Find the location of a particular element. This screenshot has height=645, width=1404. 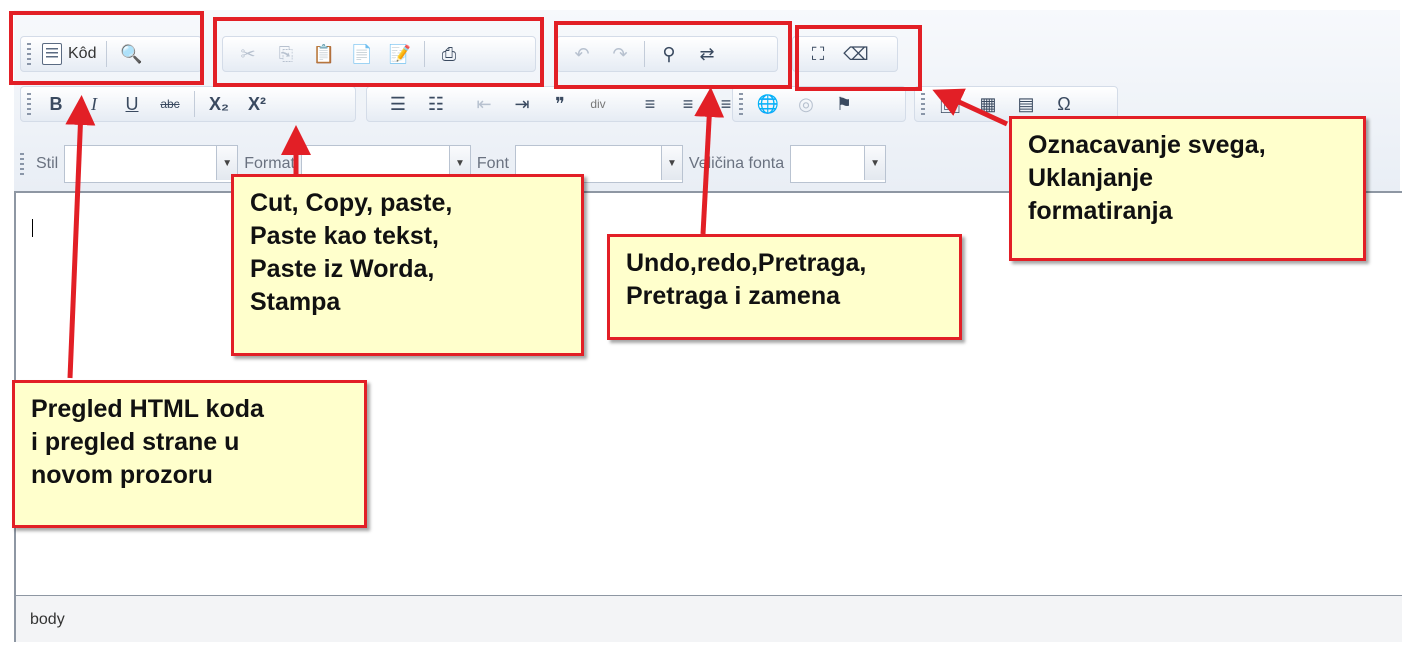

highlight-undo-find-group is located at coordinates (673, 55).